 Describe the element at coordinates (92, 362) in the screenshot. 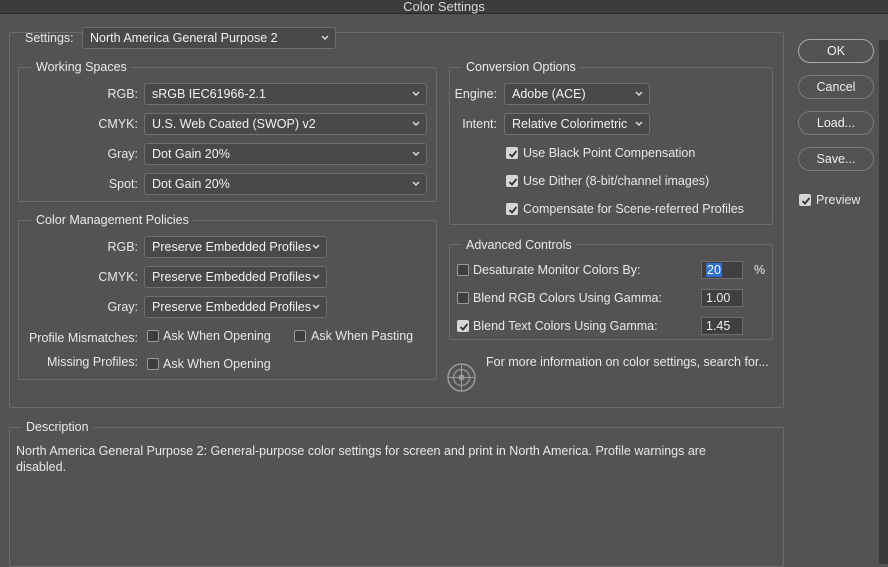

I see `missing-profiles-label: Missing Profiles:` at that location.